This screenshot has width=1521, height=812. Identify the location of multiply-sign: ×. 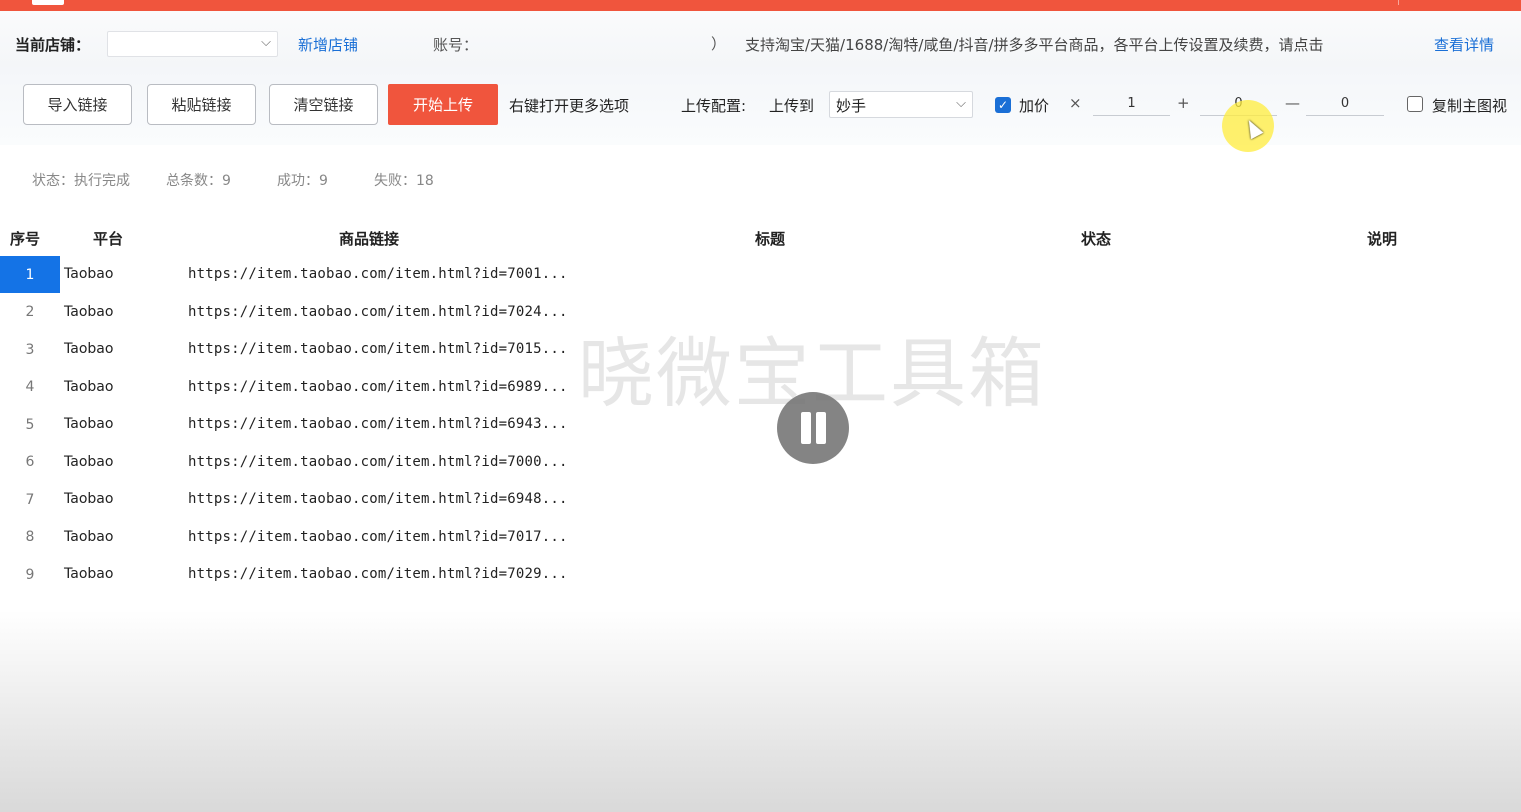
(1075, 103).